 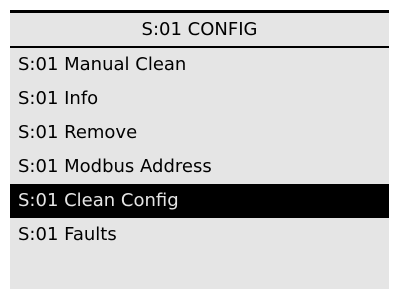 I want to click on menu-item-remove: S:01 Remove, so click(x=199, y=133).